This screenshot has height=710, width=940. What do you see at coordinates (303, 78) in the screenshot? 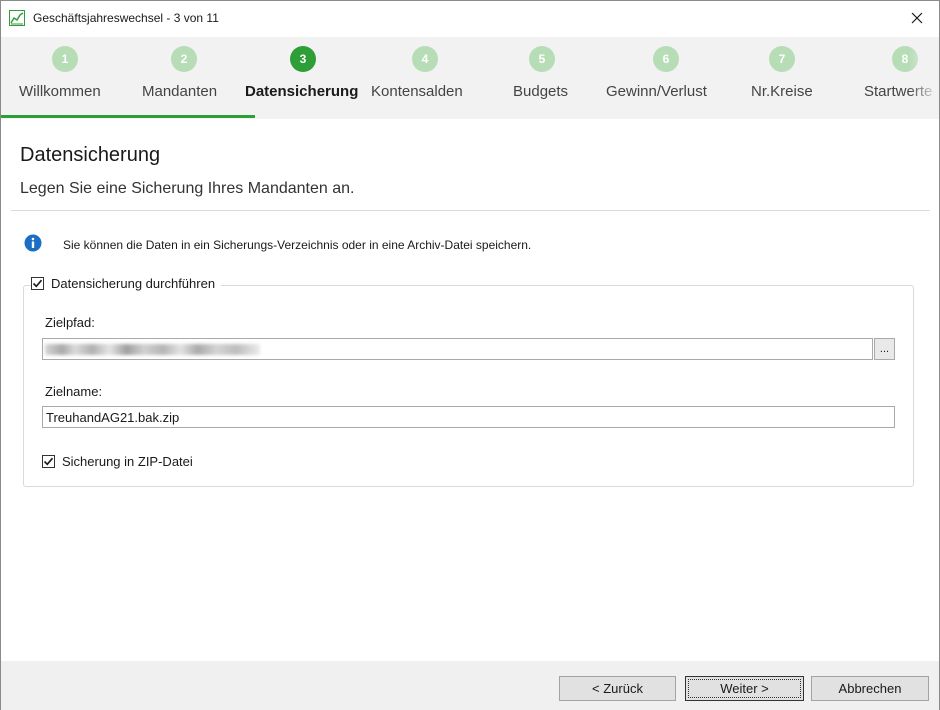
I see `step-datensicherung: 3 Datensicherung` at bounding box center [303, 78].